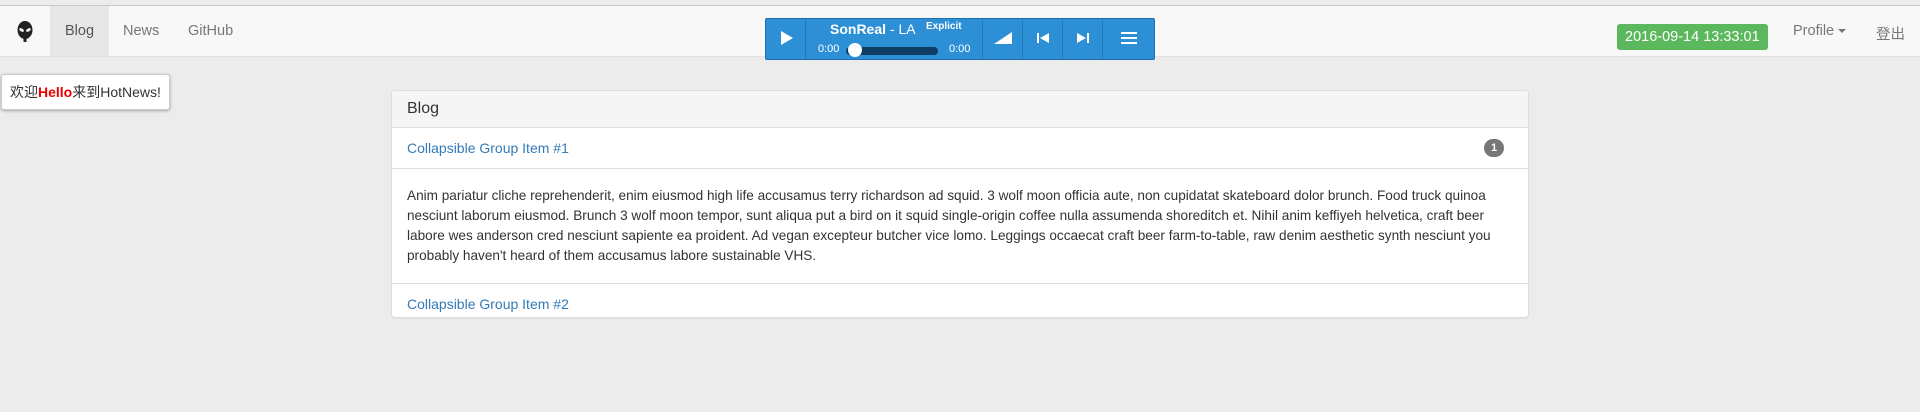  I want to click on collapsible-group-header: Collapsible Group Item #2, so click(960, 304).